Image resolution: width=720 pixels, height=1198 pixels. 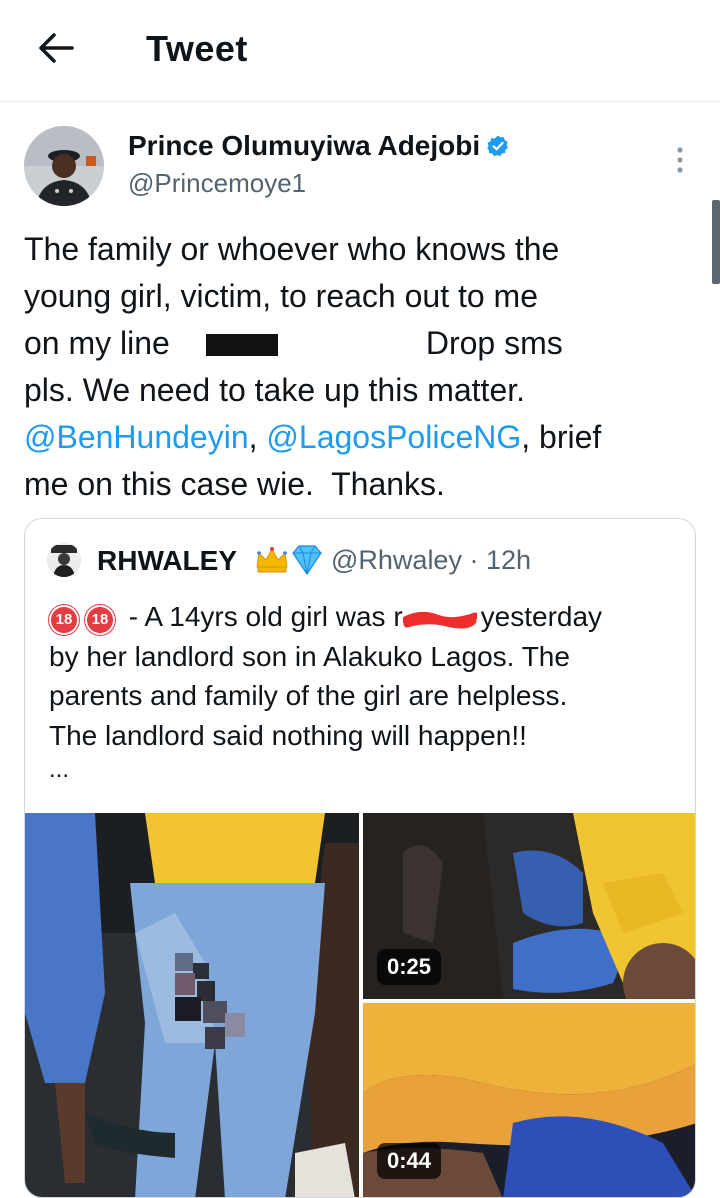 What do you see at coordinates (541, 616) in the screenshot?
I see `quoted-line-text: yesterday` at bounding box center [541, 616].